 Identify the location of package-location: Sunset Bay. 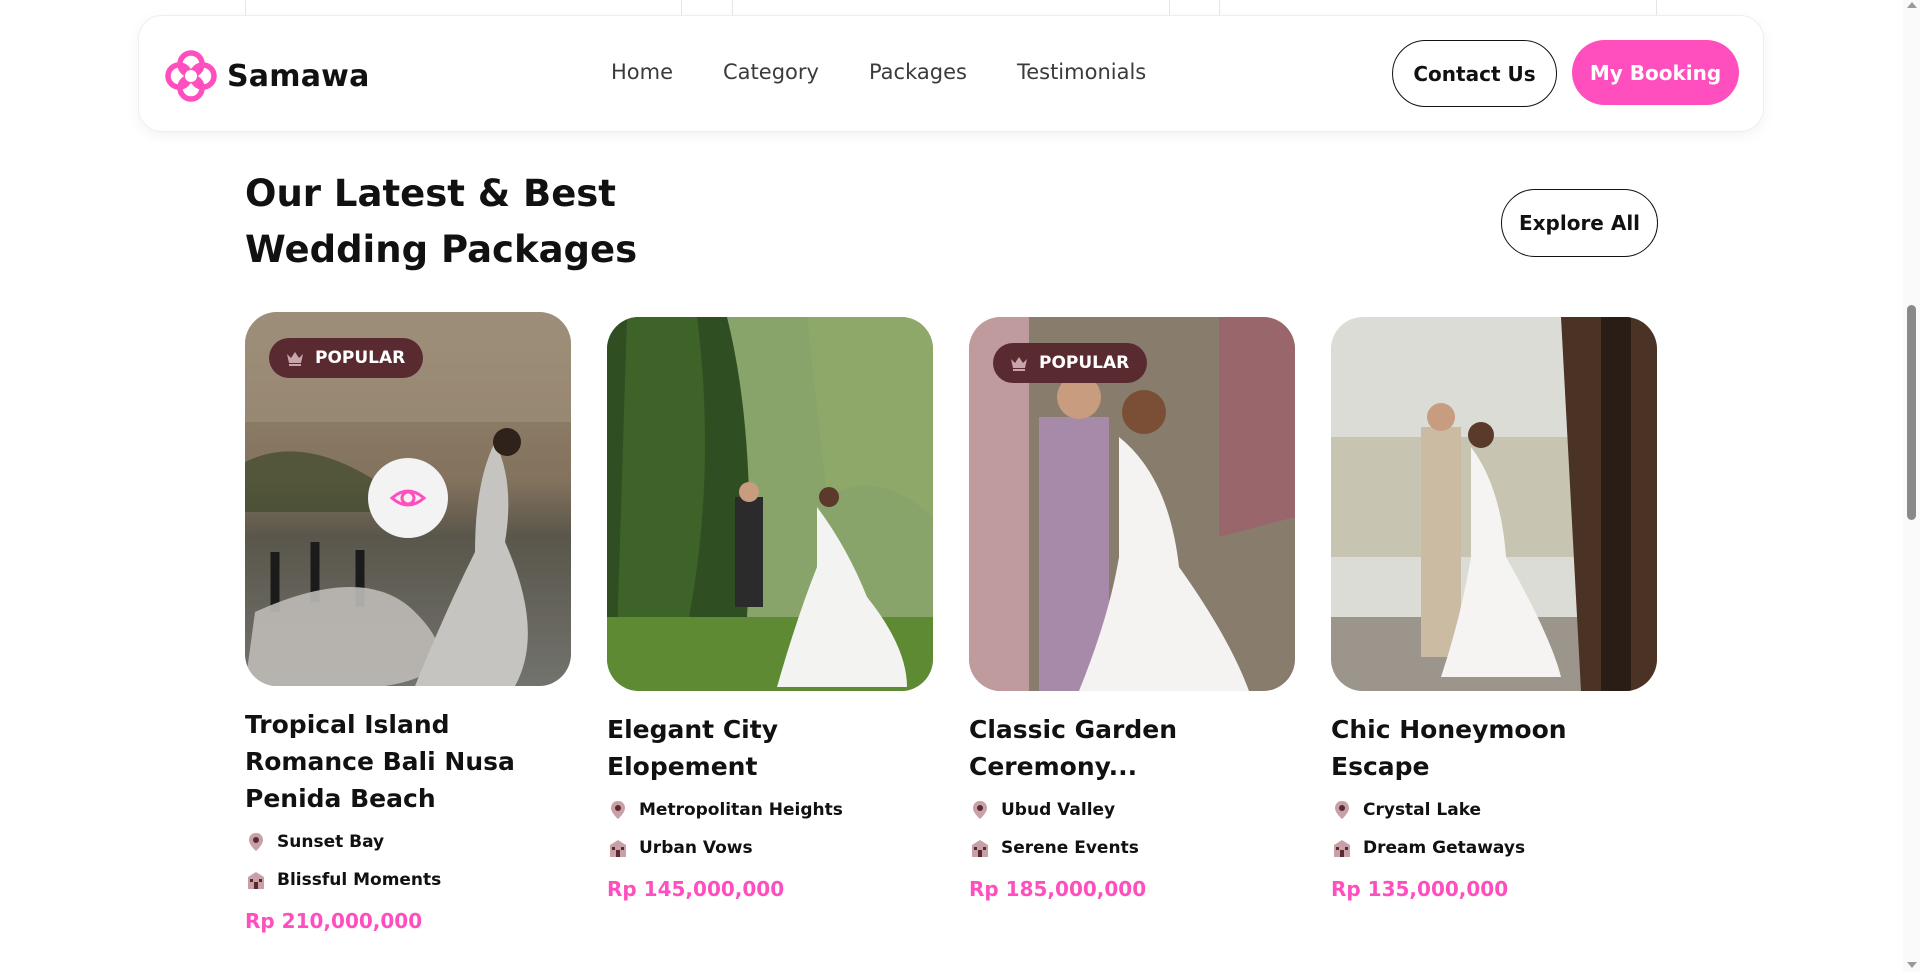
(408, 842).